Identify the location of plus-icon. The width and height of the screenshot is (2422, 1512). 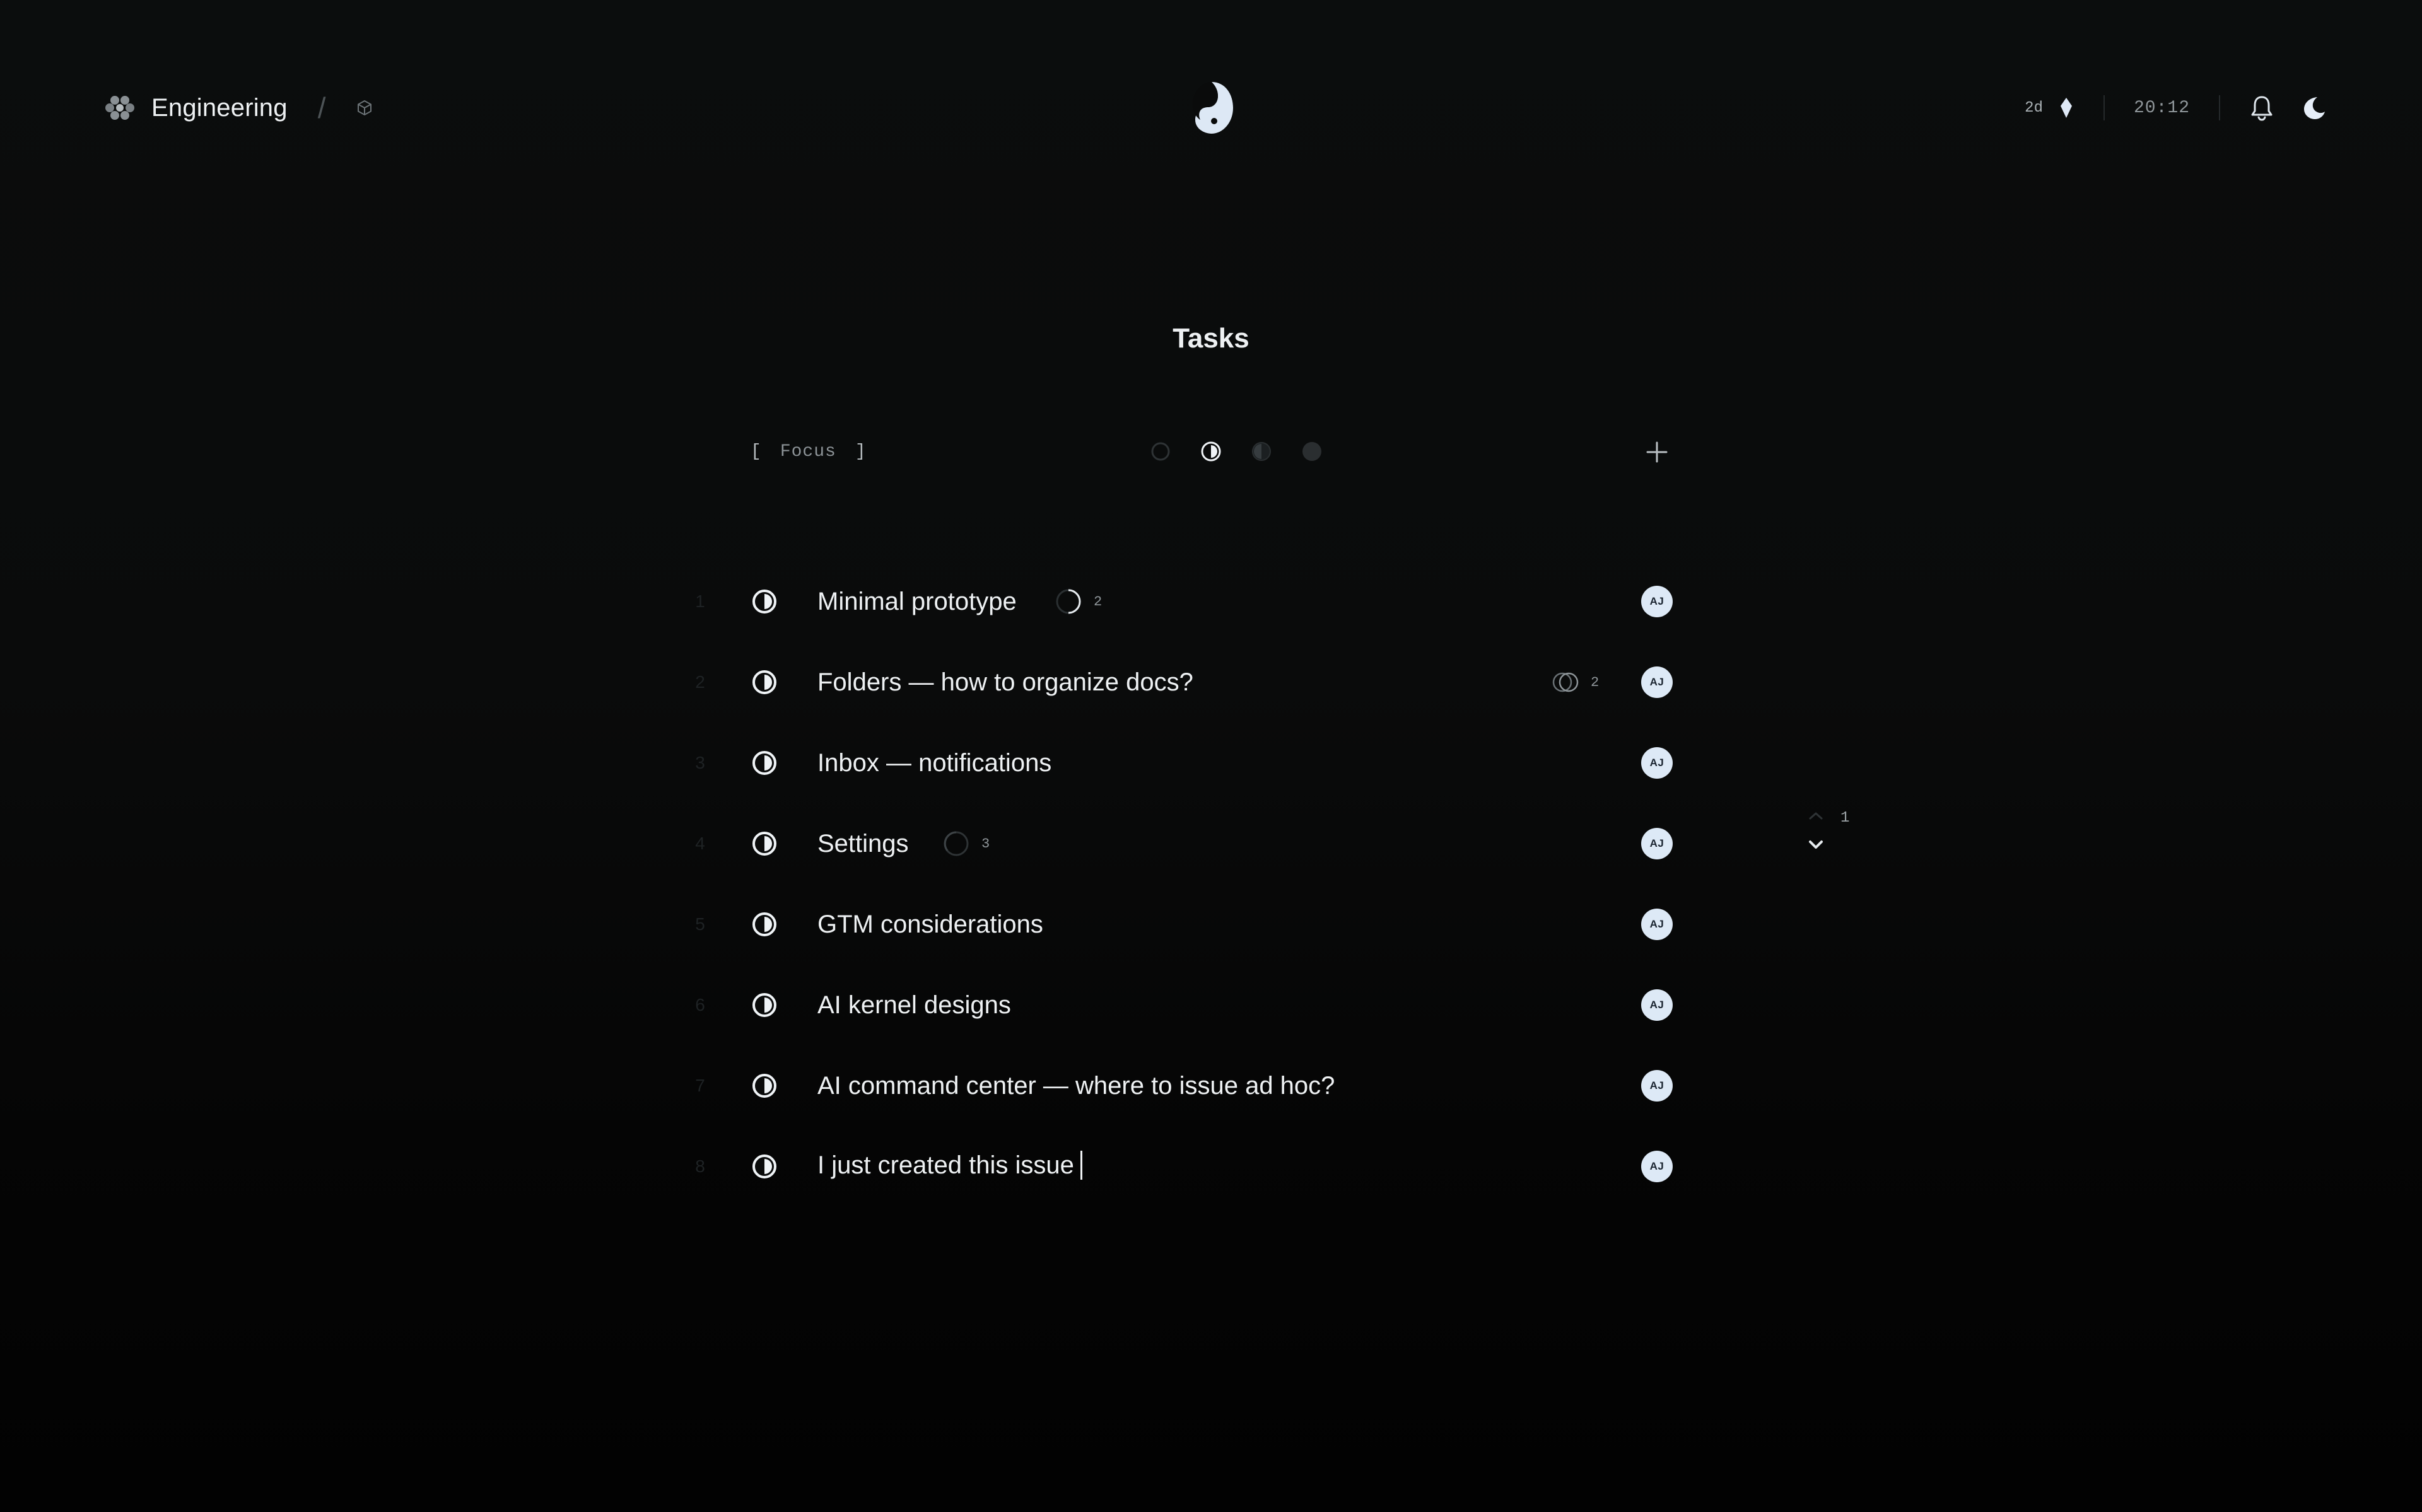
(1657, 452).